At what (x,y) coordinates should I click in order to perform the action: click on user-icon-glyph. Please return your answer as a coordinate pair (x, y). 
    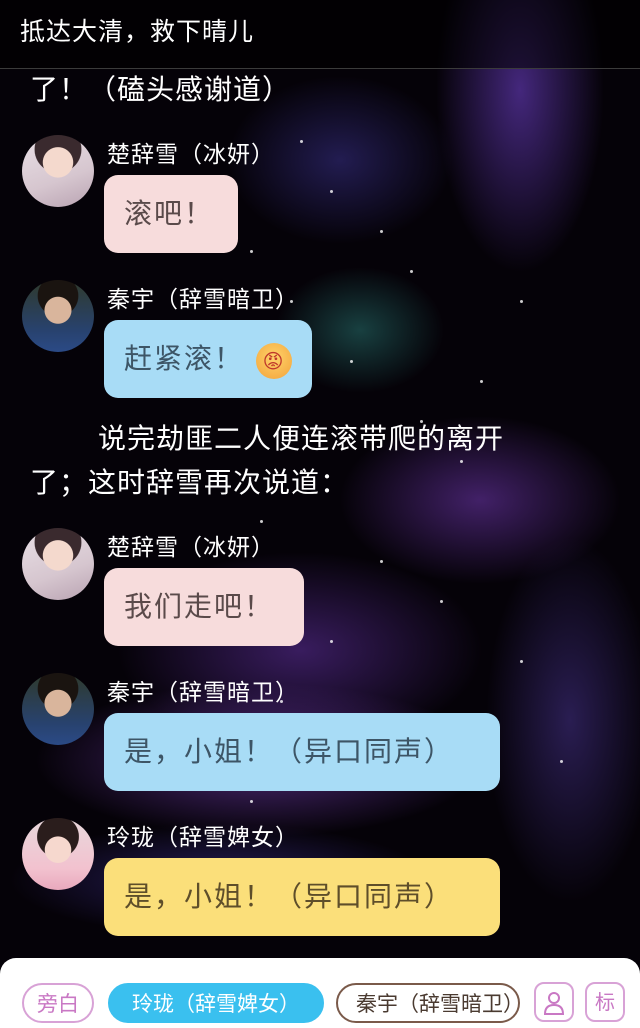
    Looking at the image, I should click on (554, 1003).